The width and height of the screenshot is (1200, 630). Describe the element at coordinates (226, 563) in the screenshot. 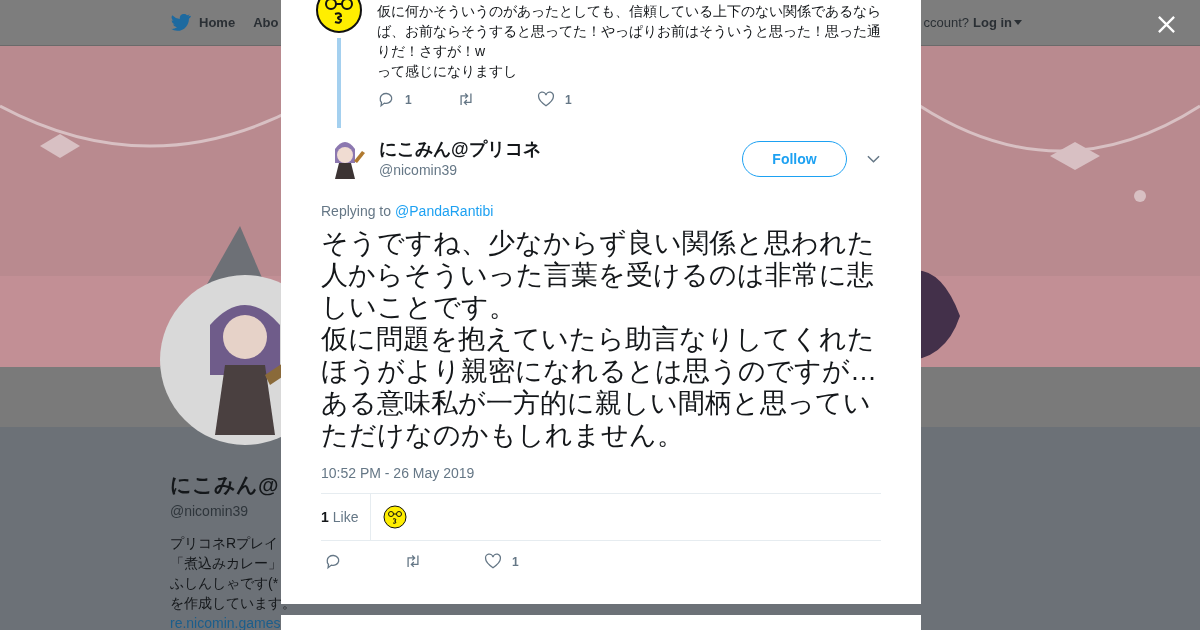

I see `bio-text: 「煮込みカレー」` at that location.